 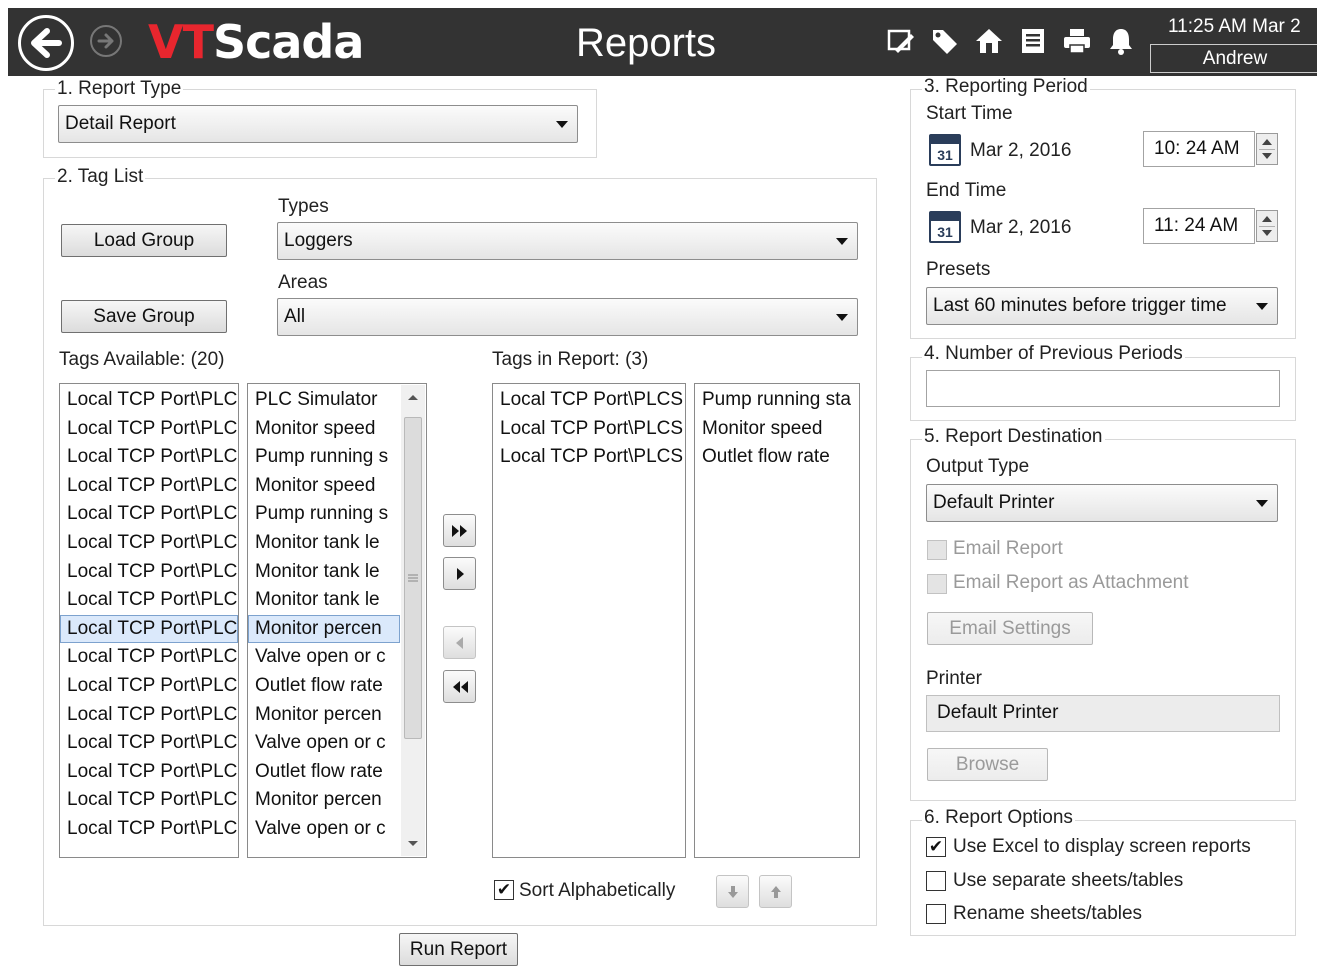 I want to click on tag-list-title: 2. Tag List, so click(x=100, y=177).